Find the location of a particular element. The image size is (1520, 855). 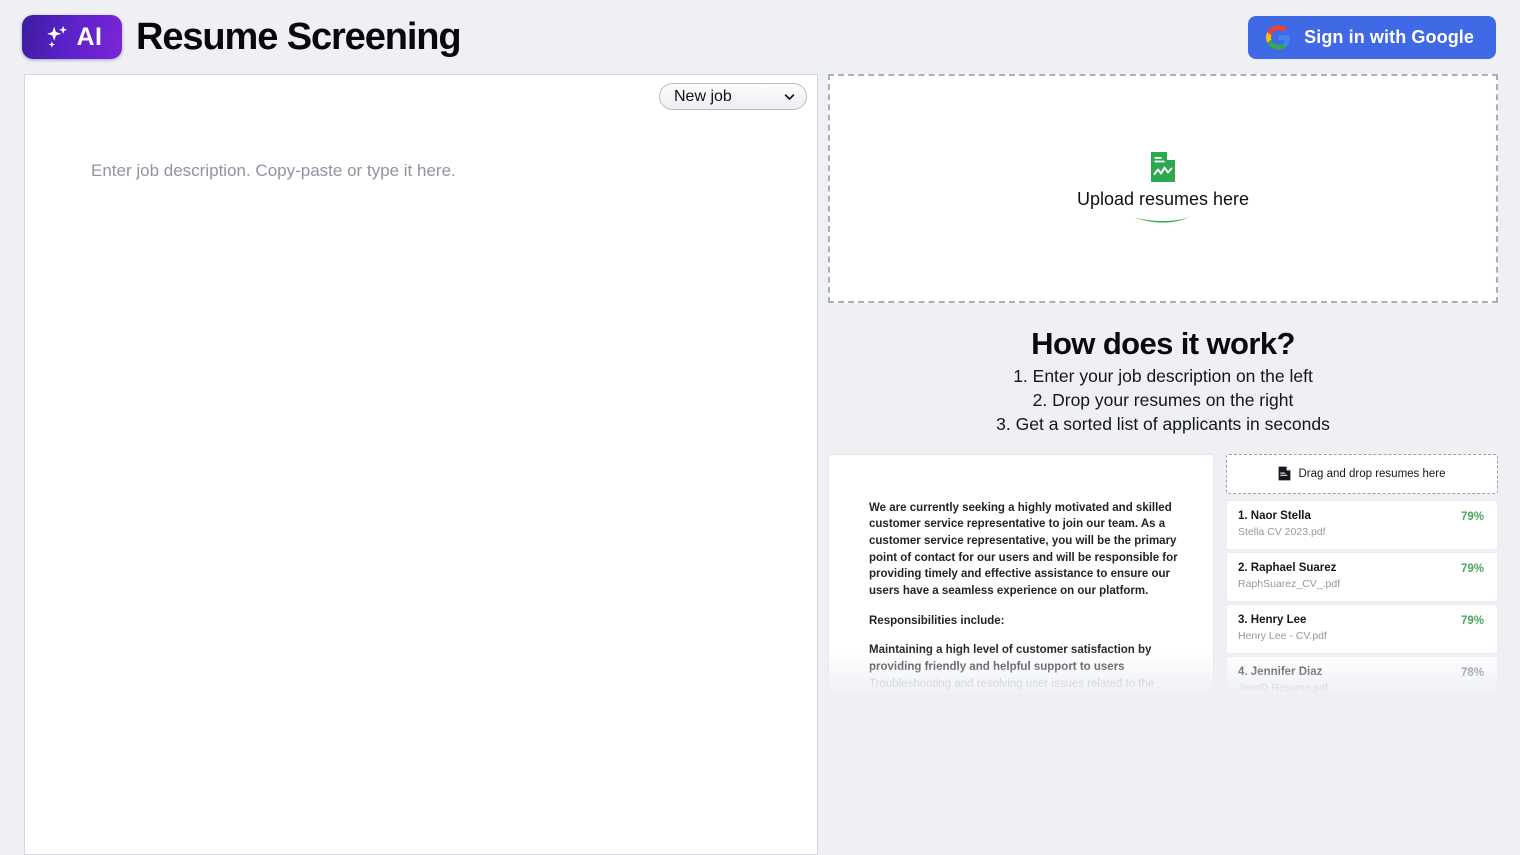

google-g-icon is located at coordinates (1278, 37).